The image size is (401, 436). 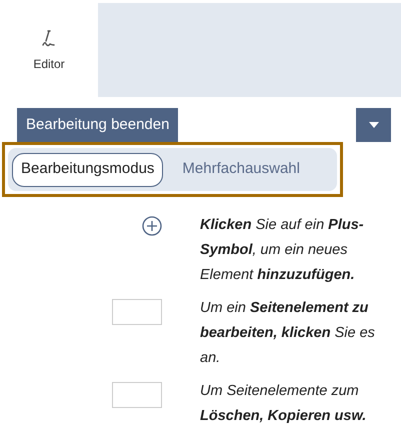 I want to click on editor-label: Editor, so click(x=49, y=64).